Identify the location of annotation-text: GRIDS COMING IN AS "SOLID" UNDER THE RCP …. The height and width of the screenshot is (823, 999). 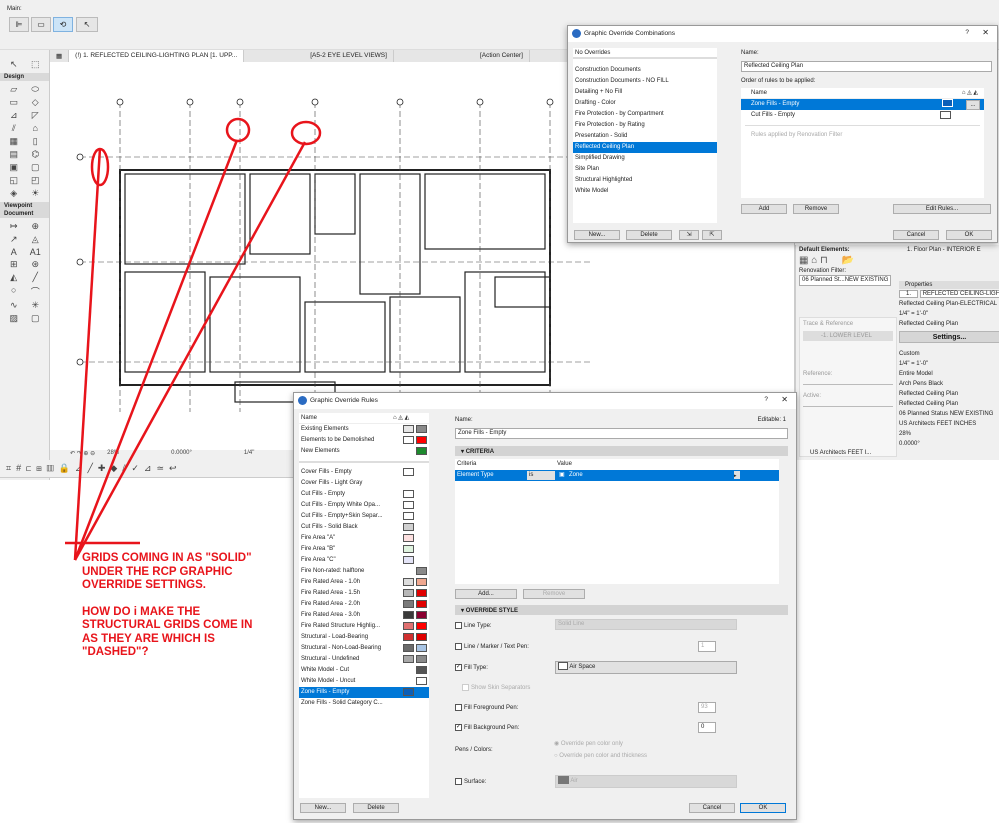
(167, 605).